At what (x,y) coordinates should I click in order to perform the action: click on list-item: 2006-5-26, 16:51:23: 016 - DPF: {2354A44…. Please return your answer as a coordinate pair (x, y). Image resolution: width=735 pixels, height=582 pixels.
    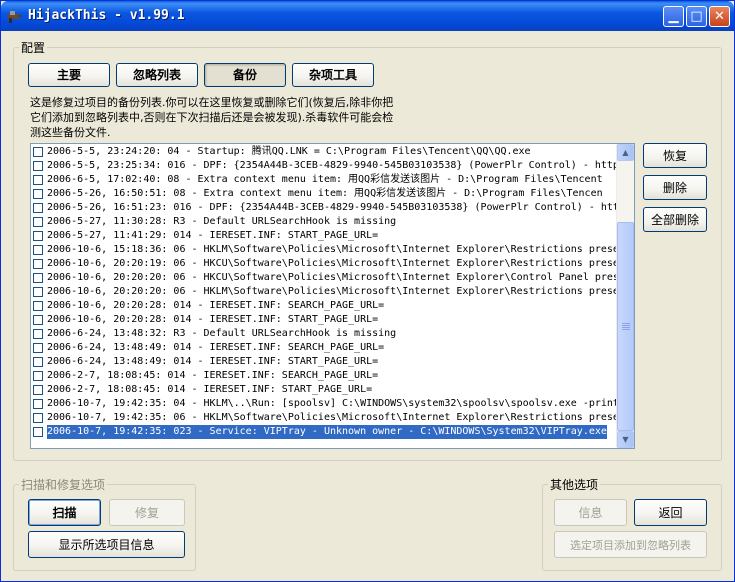
    Looking at the image, I should click on (324, 208).